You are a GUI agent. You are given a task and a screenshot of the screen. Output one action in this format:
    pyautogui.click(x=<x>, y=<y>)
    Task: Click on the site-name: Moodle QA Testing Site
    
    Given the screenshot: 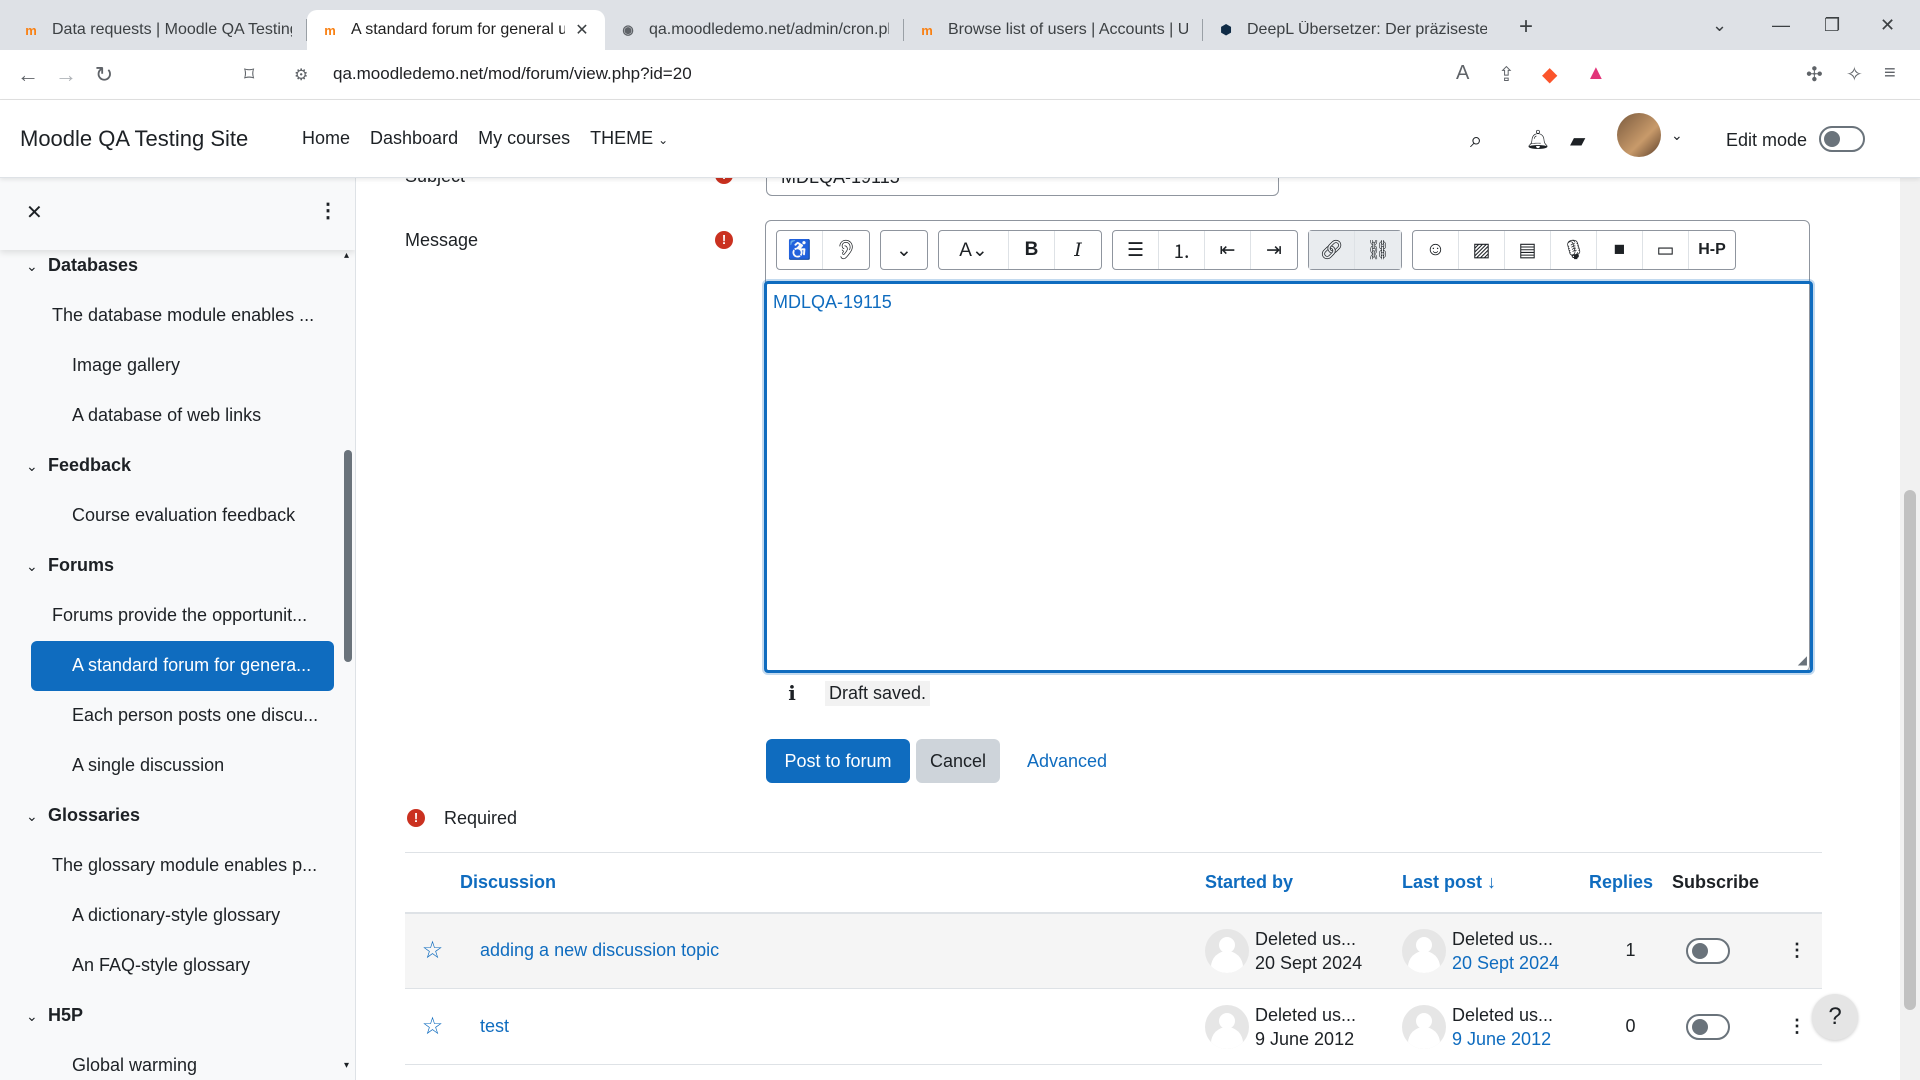 What is the action you would take?
    pyautogui.click(x=134, y=139)
    